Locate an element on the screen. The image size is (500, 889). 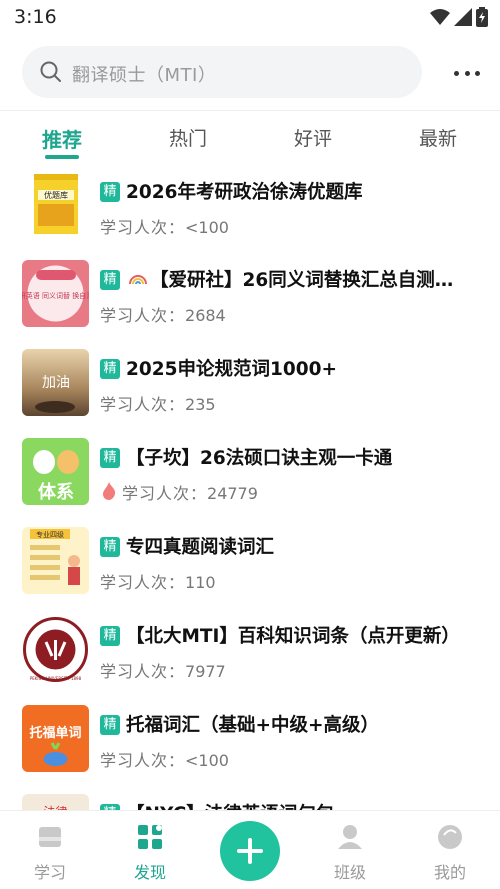
tab-indicator is located at coordinates (62, 157).